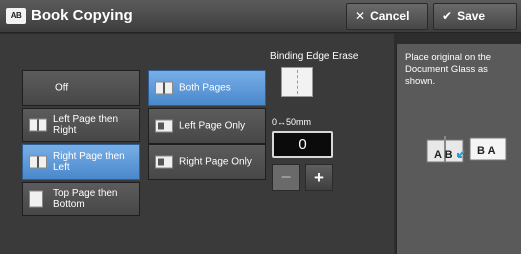  I want to click on save-button: ✔ Save, so click(475, 16).